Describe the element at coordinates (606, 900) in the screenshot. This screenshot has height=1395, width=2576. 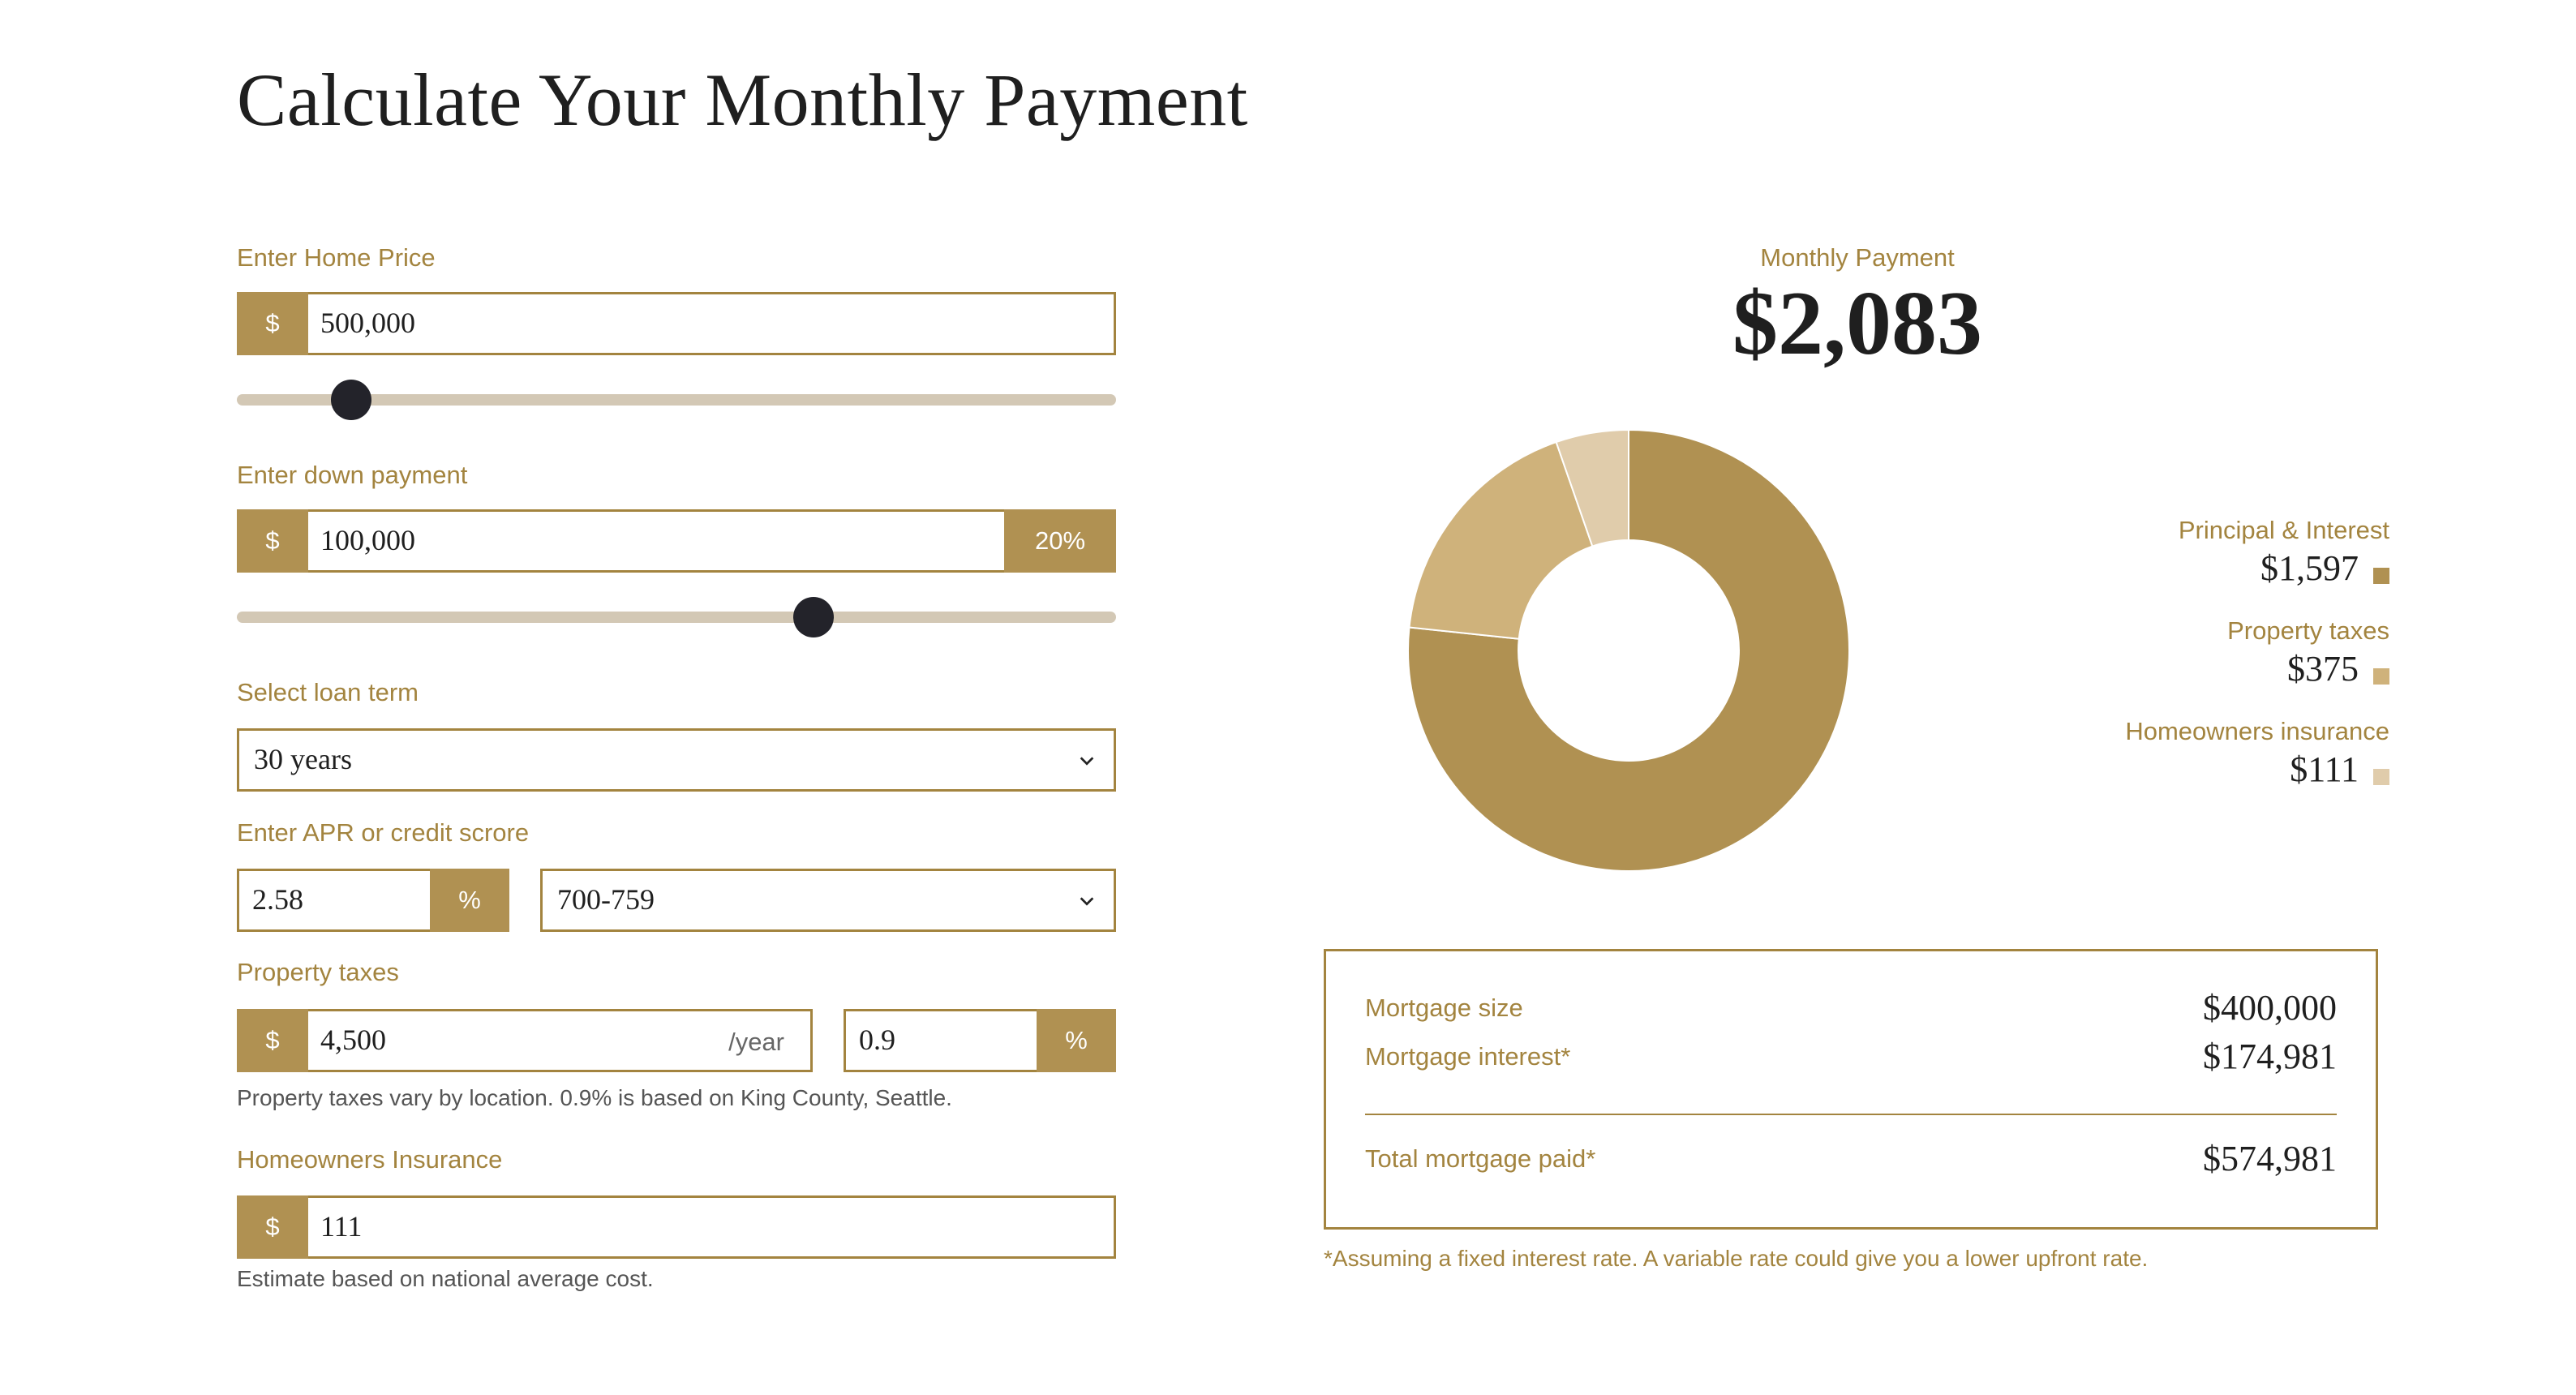
I see `credit-score-selected: 700-759` at that location.